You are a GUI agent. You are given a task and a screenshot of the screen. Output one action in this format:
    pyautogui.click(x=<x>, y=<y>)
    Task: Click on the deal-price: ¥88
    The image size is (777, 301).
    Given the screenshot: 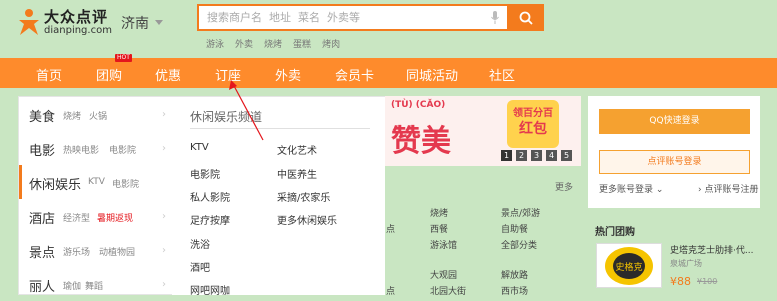 What is the action you would take?
    pyautogui.click(x=680, y=281)
    